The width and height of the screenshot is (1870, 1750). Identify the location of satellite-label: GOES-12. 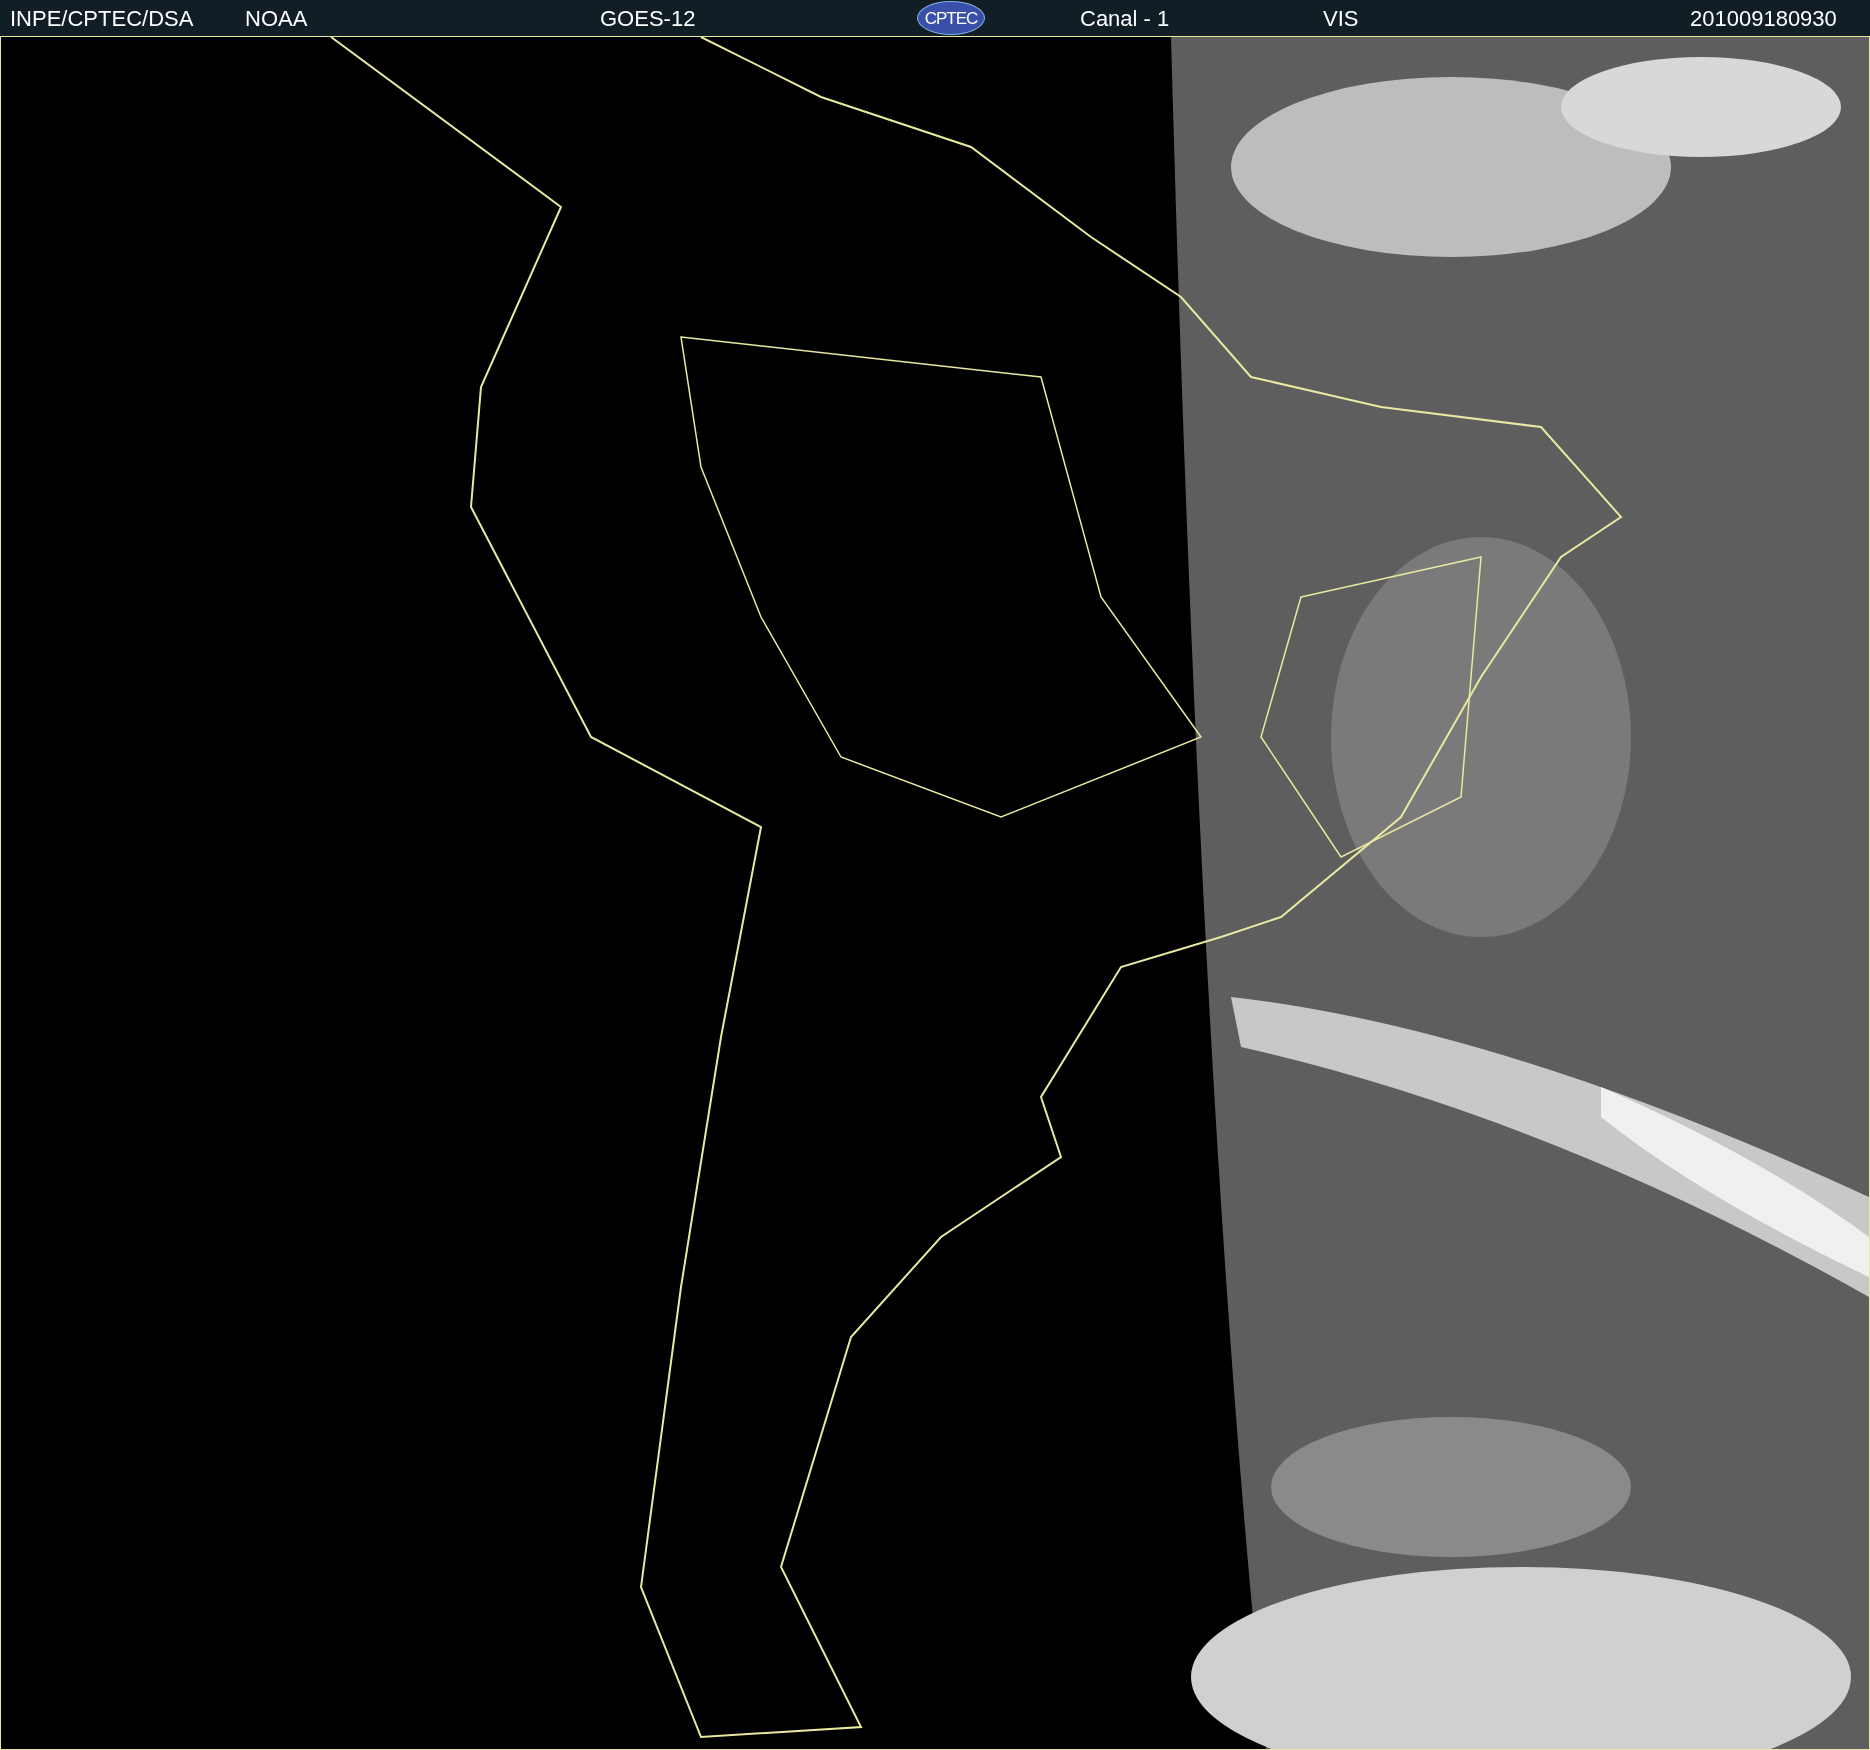
(648, 18).